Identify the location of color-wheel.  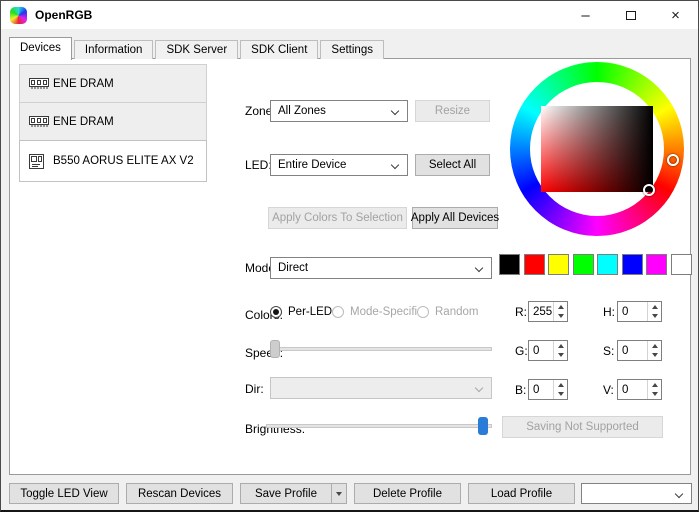
(597, 149).